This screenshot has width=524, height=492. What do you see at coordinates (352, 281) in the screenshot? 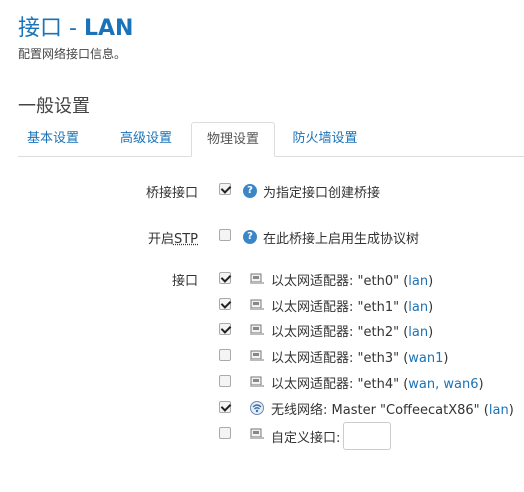
I see `interface-label: 以太网适配器: "eth0" (lan)` at bounding box center [352, 281].